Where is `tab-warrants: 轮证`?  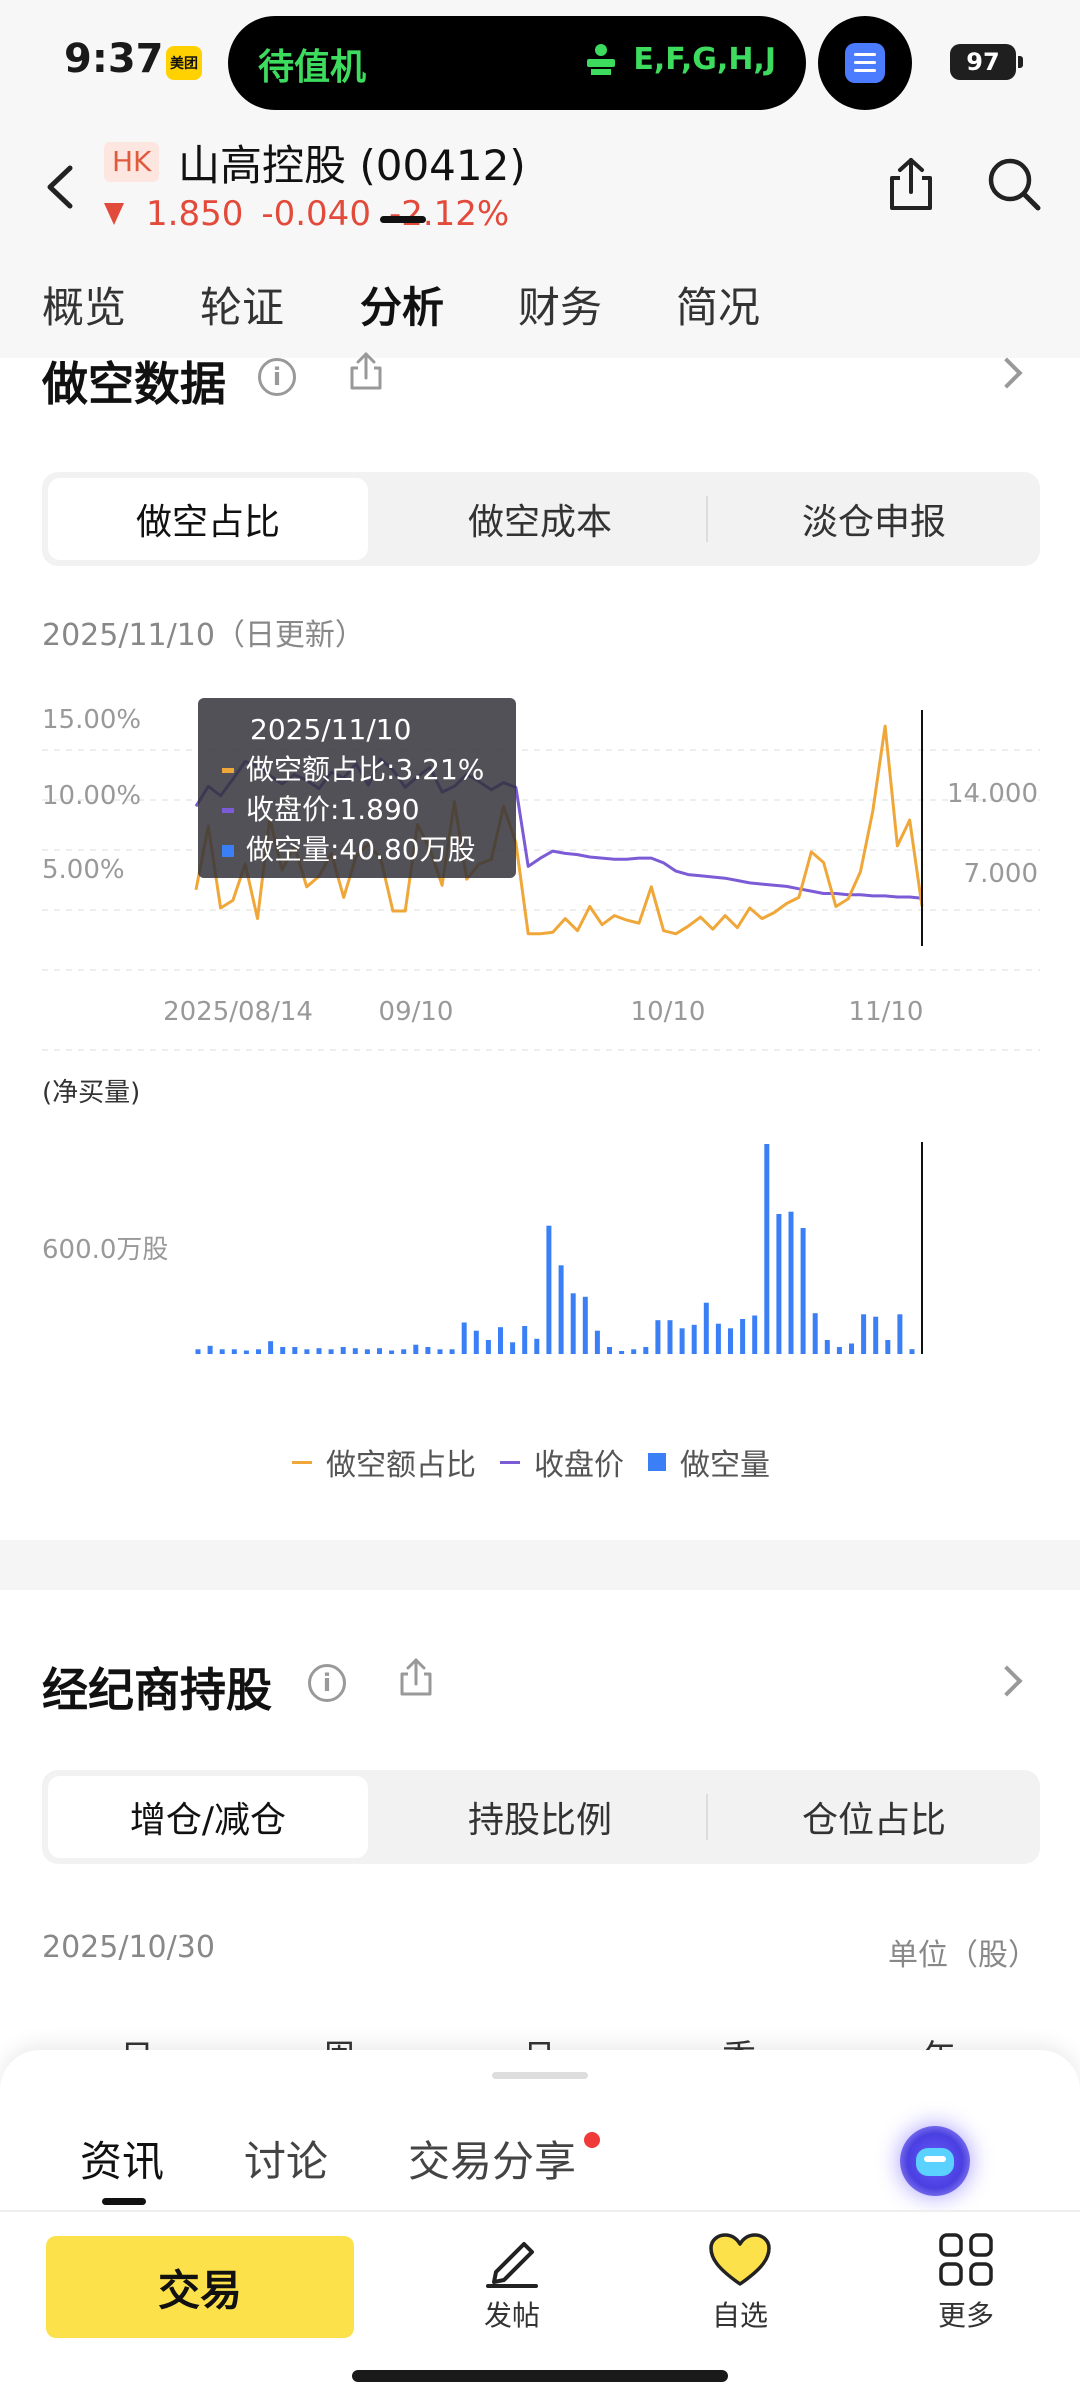
tab-warrants: 轮证 is located at coordinates (242, 304).